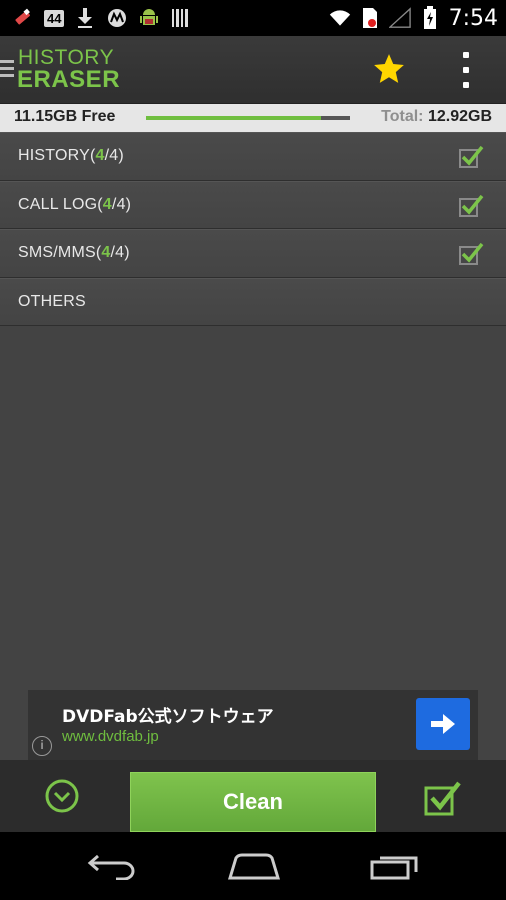  I want to click on category-row-call-log: CALL LOG(4/4), so click(253, 204).